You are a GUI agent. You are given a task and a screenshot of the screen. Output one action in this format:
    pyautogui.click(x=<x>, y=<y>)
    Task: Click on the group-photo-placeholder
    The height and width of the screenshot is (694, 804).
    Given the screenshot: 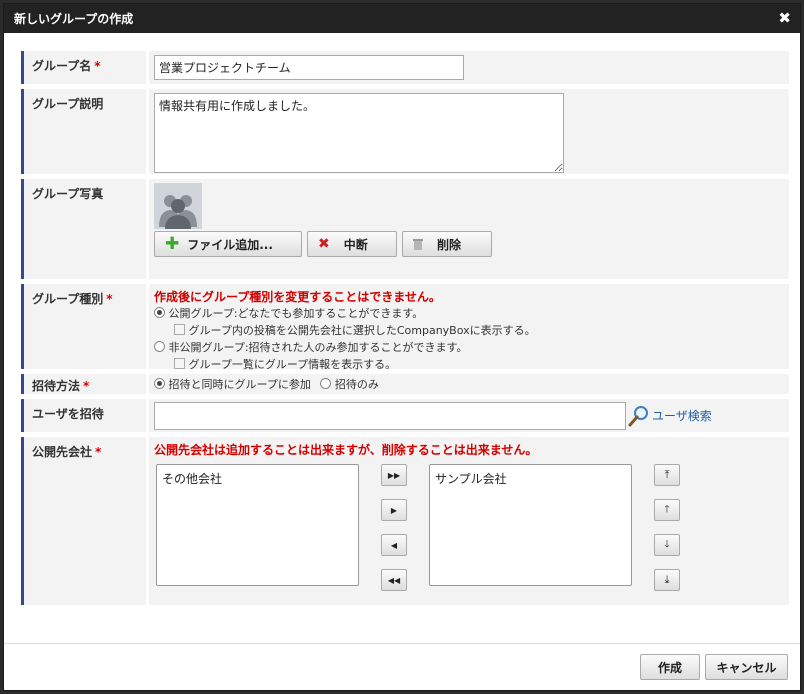 What is the action you would take?
    pyautogui.click(x=178, y=206)
    